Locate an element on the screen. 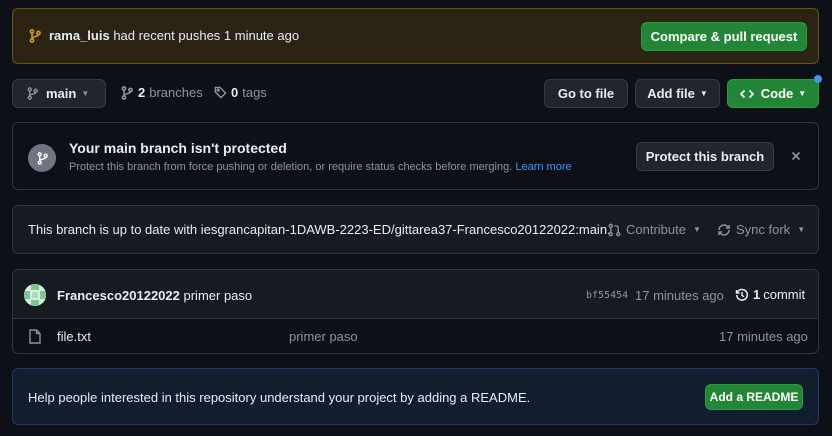 This screenshot has width=832, height=436. tags-link: 0 tags is located at coordinates (240, 92).